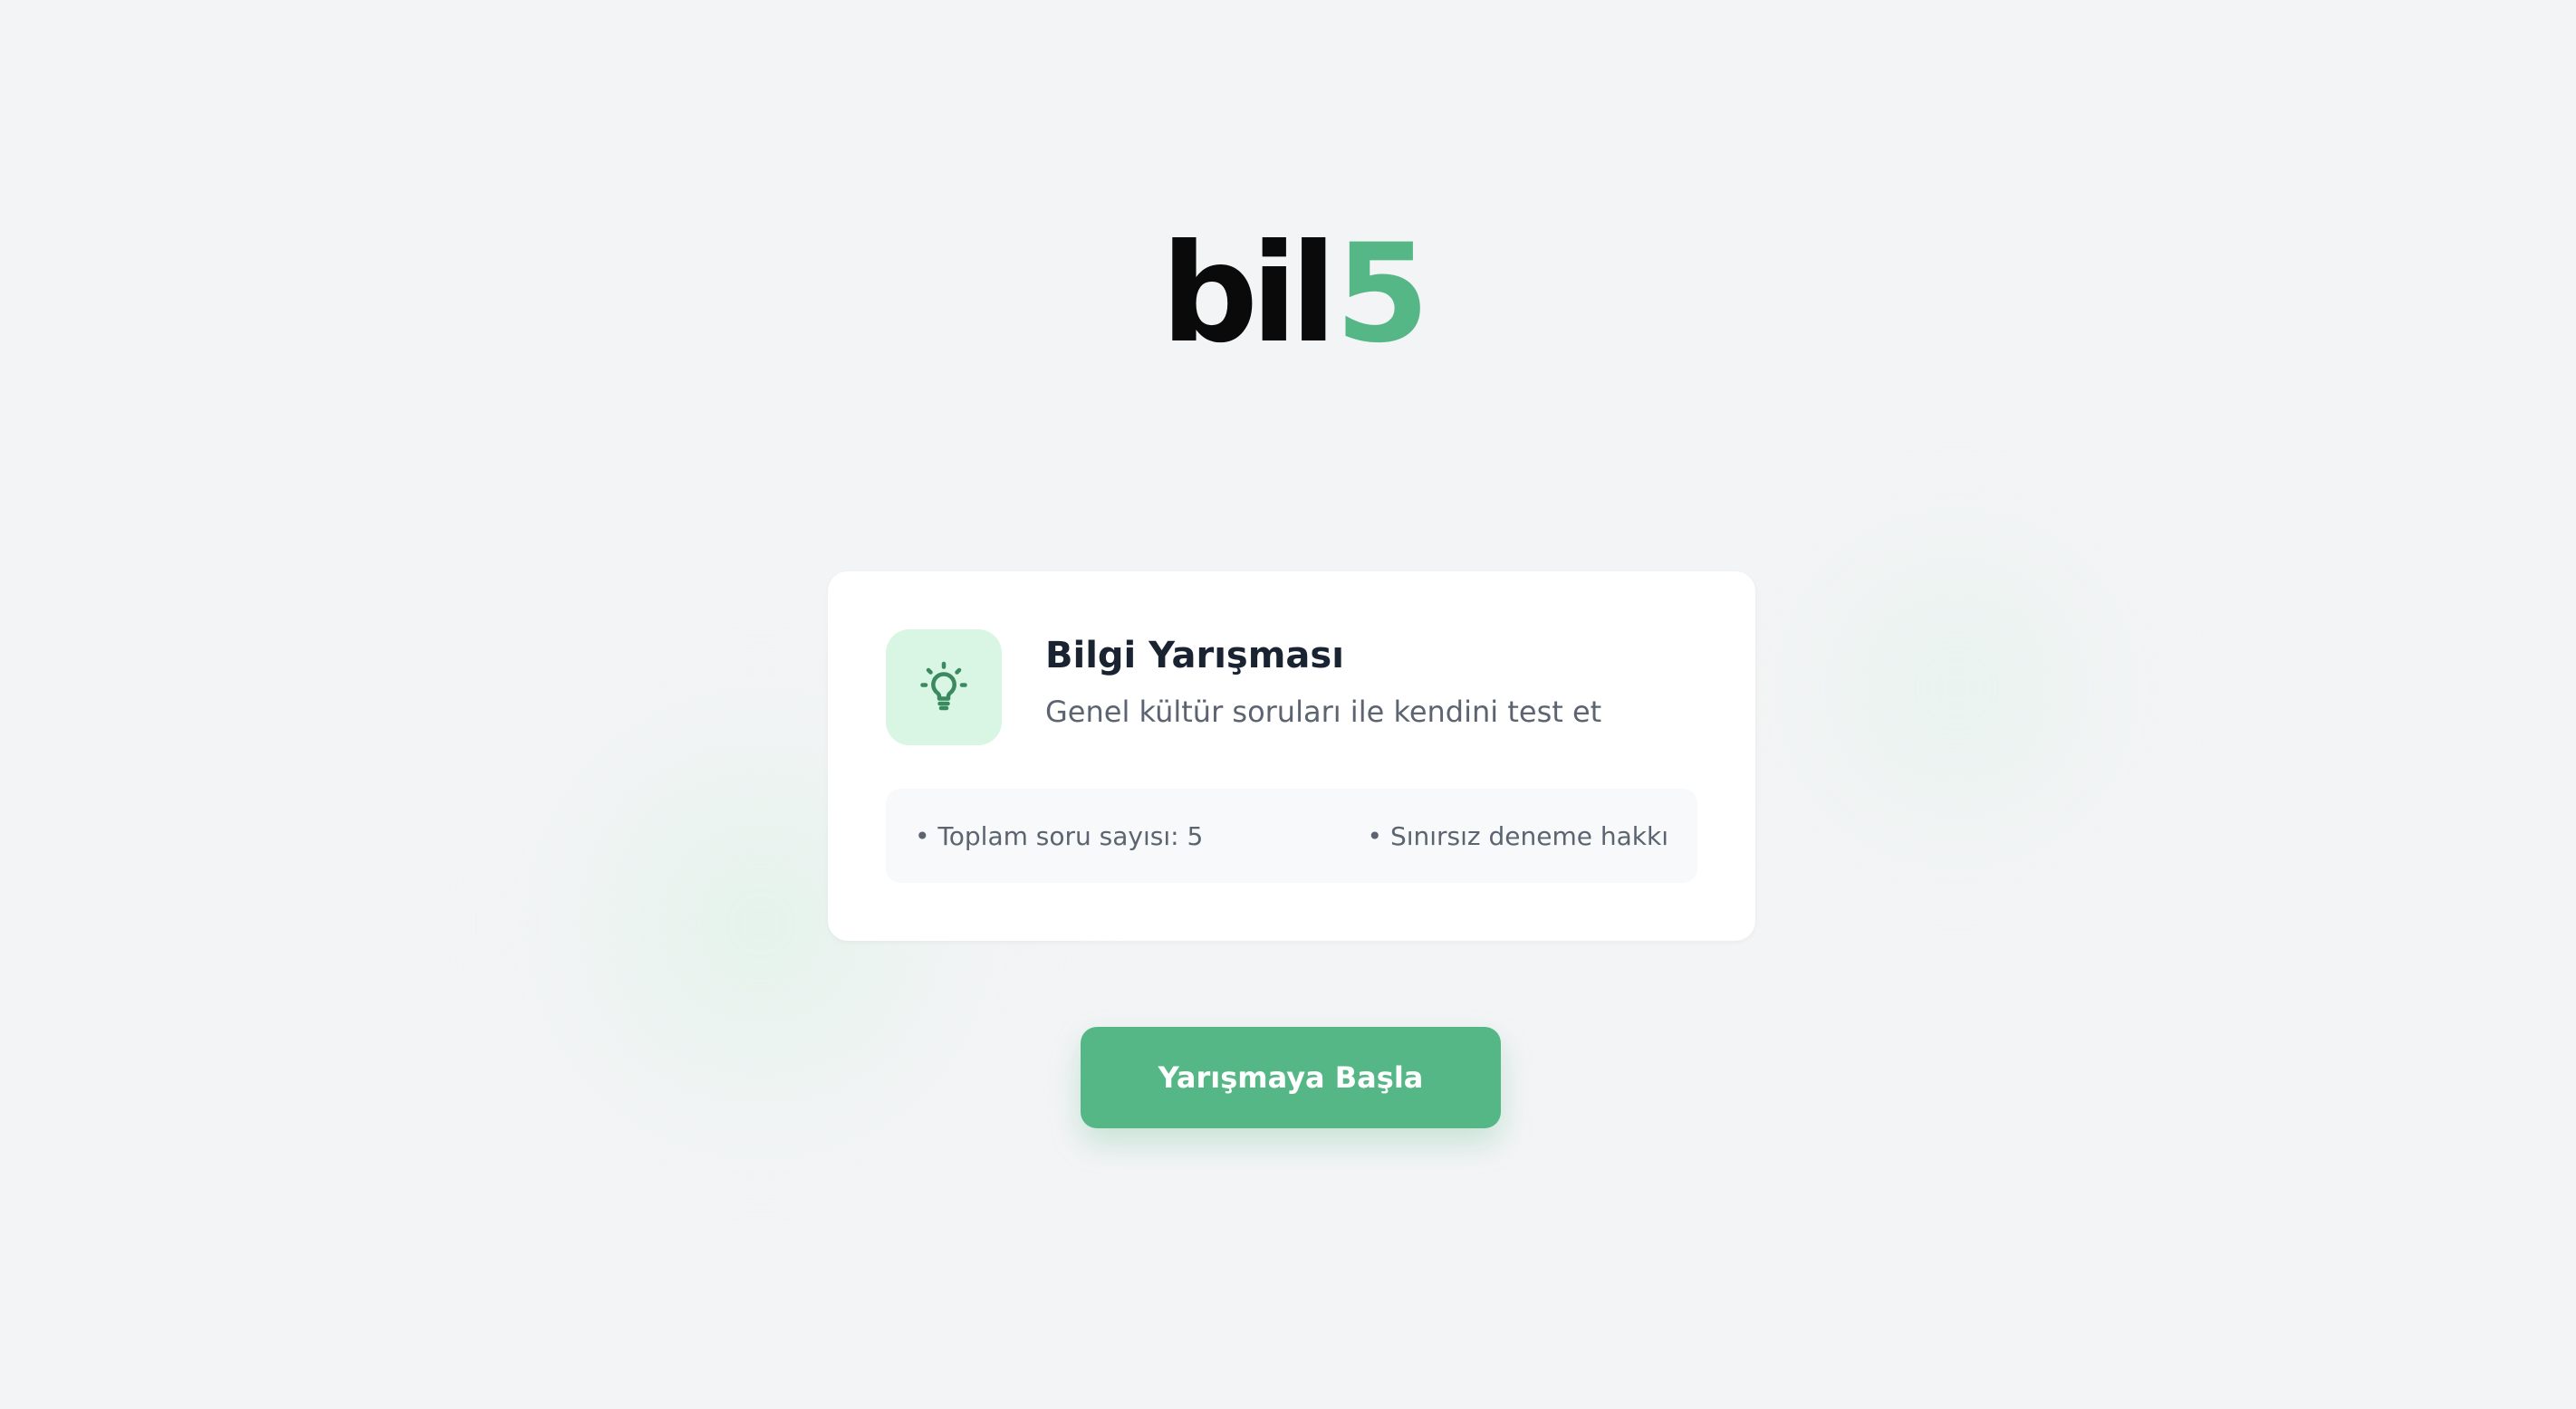 This screenshot has height=1409, width=2576. I want to click on quiz-icon-tile, so click(944, 687).